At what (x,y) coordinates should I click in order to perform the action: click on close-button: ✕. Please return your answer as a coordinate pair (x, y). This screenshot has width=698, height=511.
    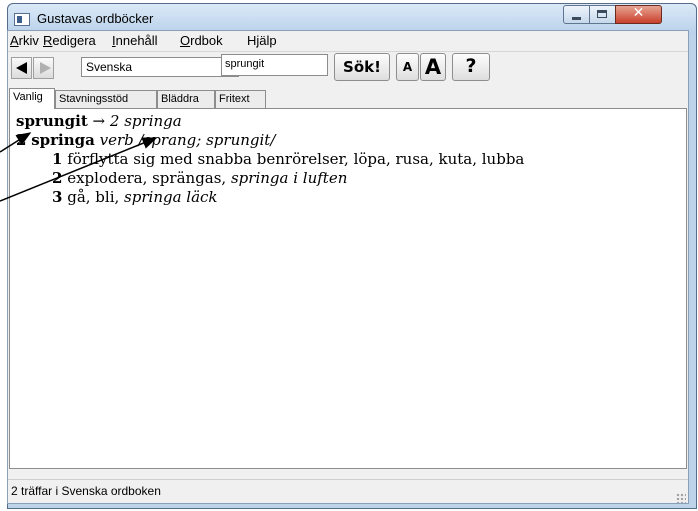
    Looking at the image, I should click on (638, 14).